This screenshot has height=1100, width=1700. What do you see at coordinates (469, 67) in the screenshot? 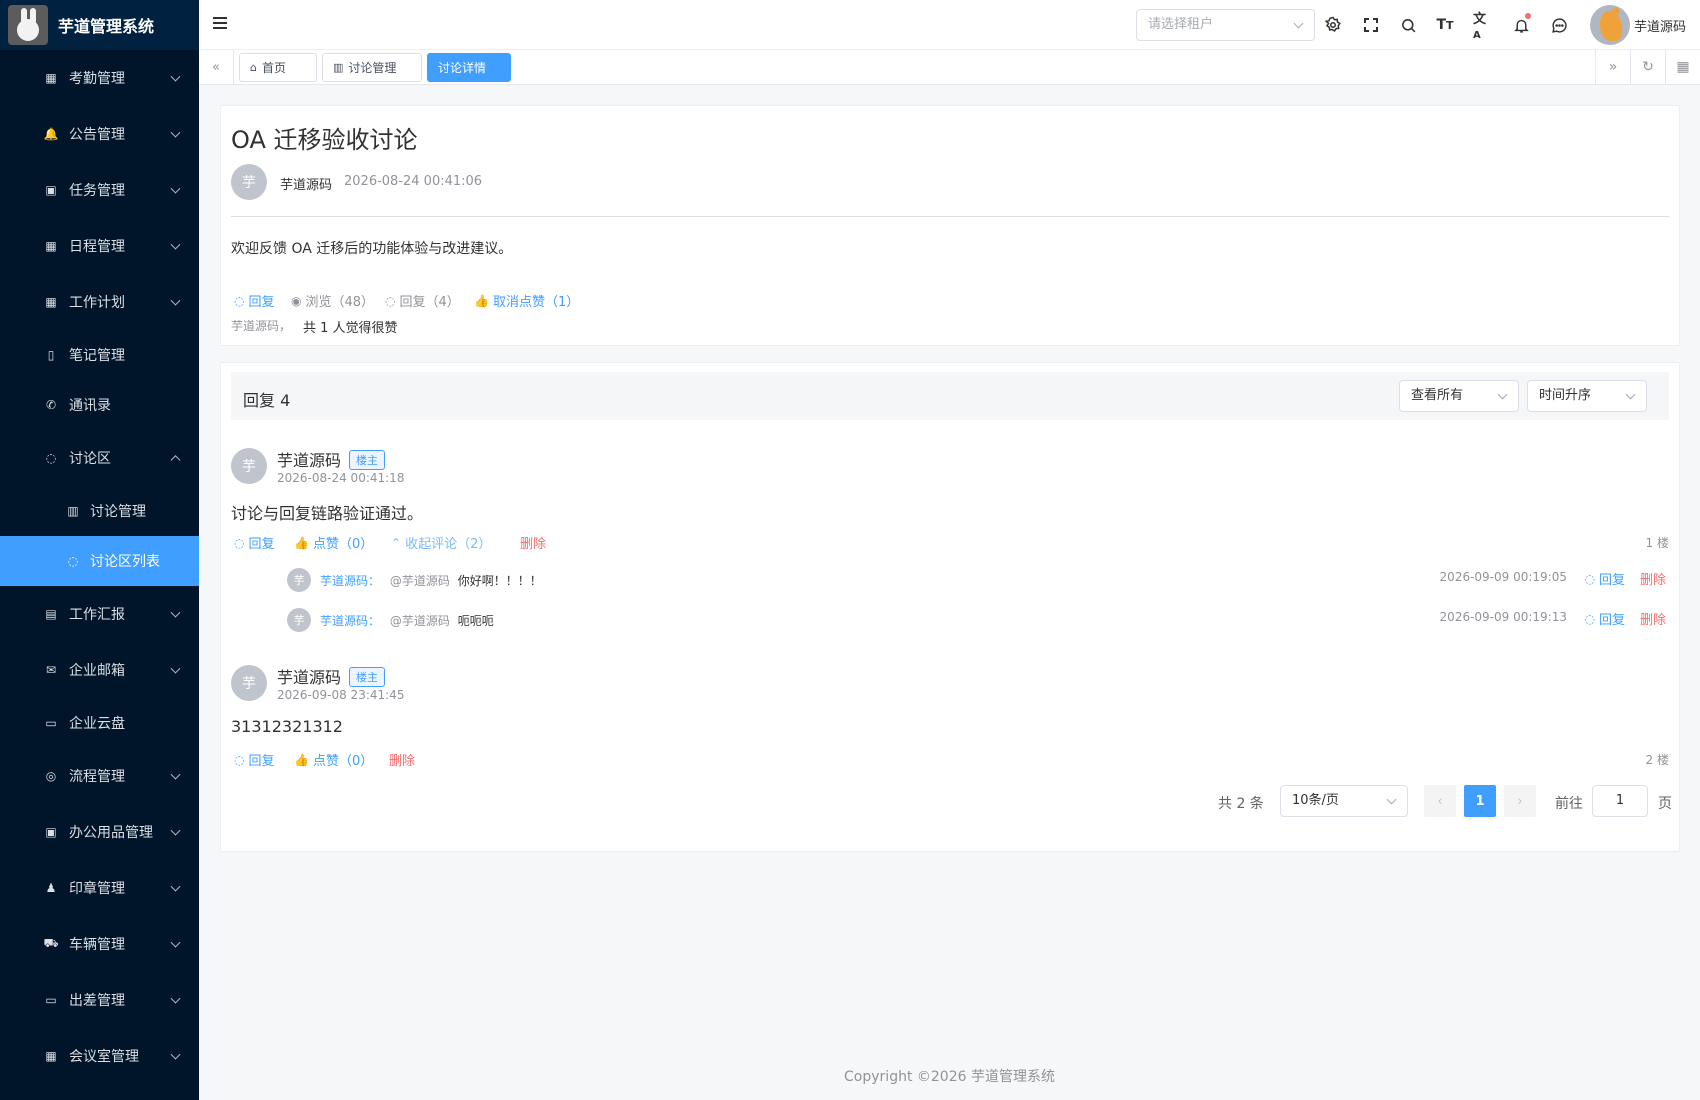
I see `tag-discussion-detail: 讨论详情` at bounding box center [469, 67].